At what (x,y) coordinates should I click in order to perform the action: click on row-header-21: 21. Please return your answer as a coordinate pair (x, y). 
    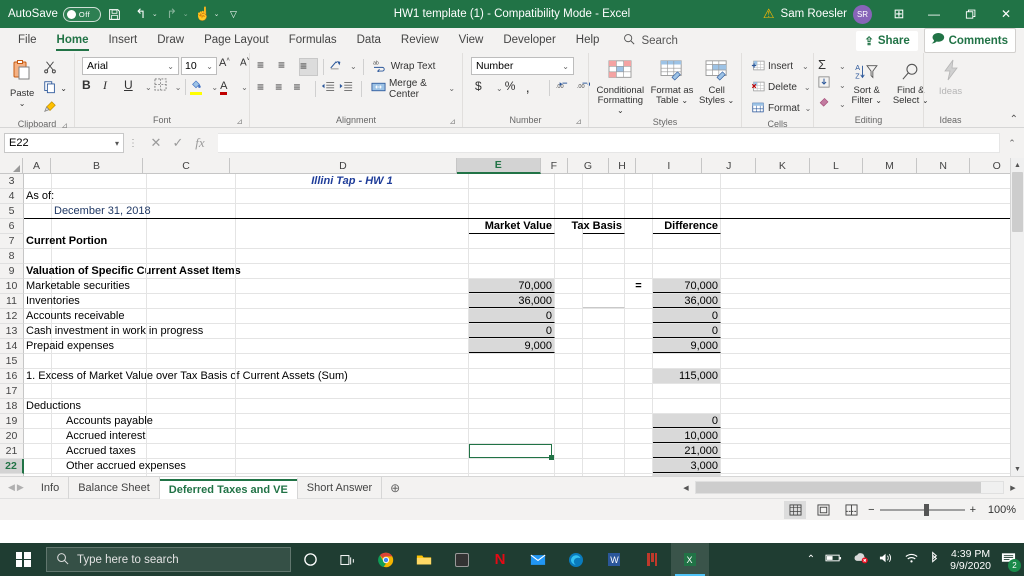
    Looking at the image, I should click on (12, 451).